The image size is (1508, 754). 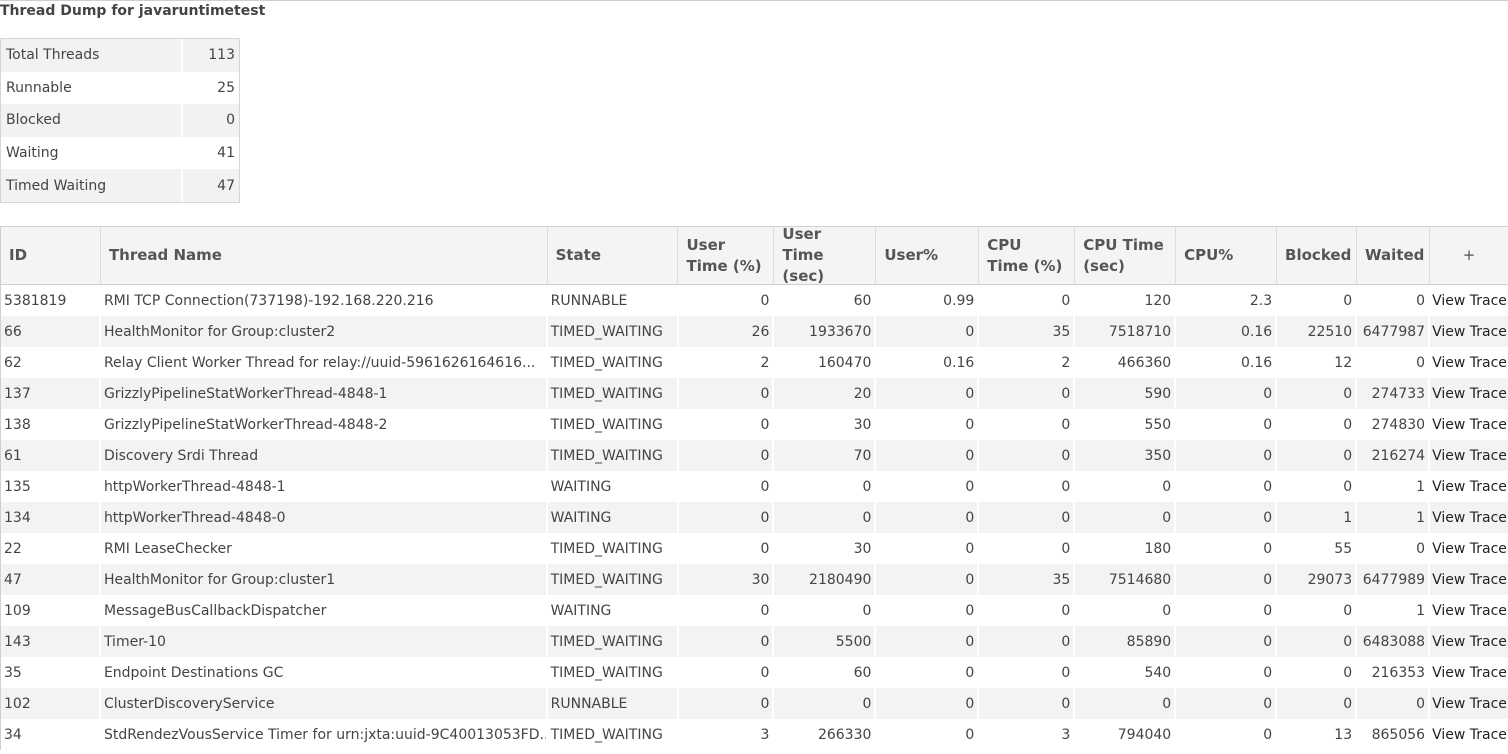 I want to click on cell-user-time-sec: 20, so click(x=825, y=393).